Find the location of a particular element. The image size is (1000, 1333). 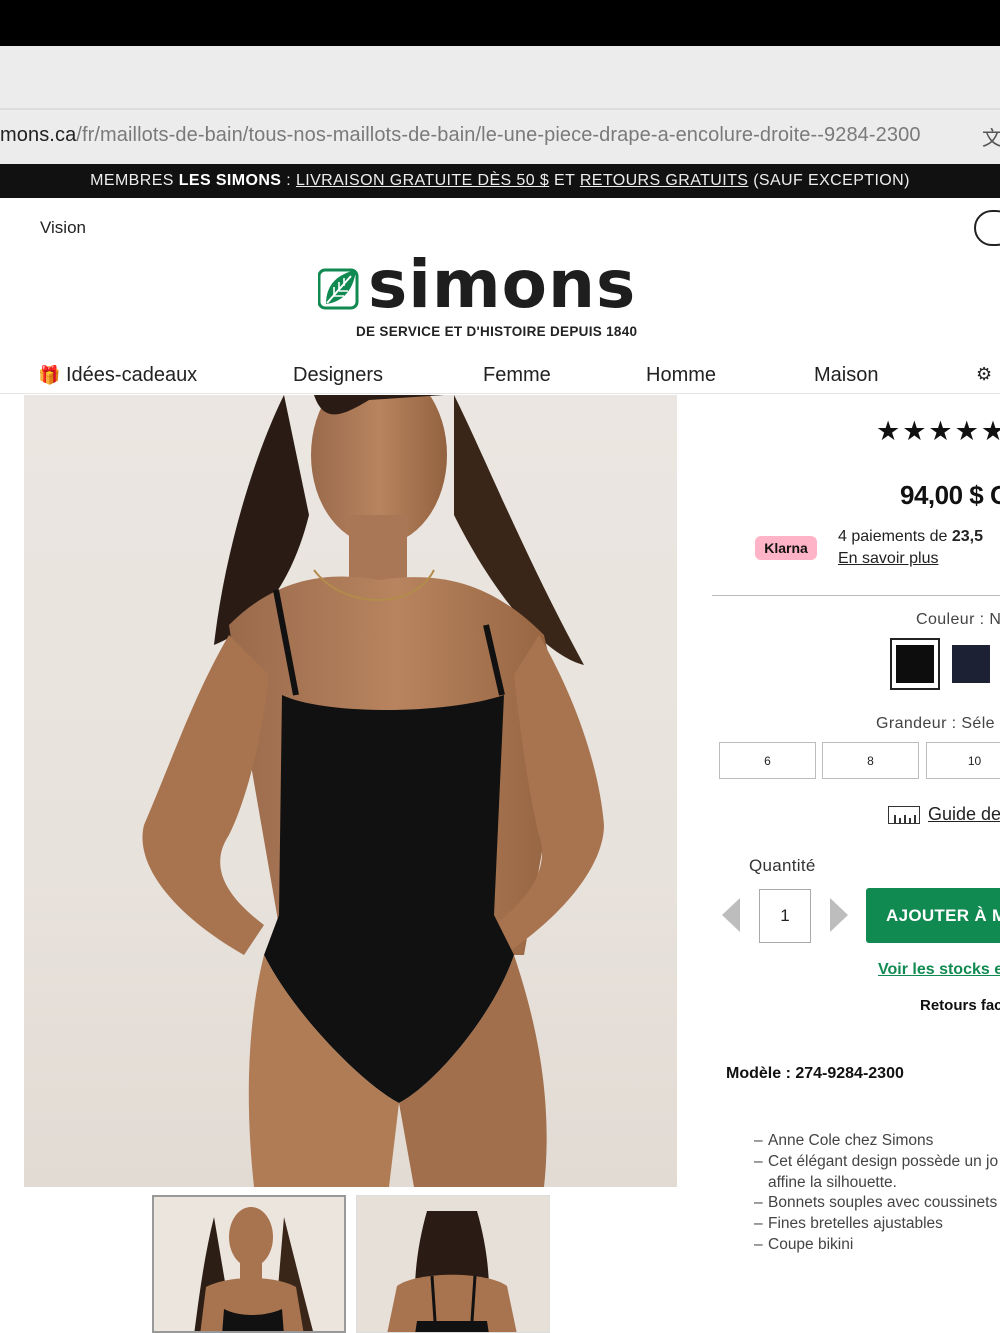

nav-divider is located at coordinates (500, 393).